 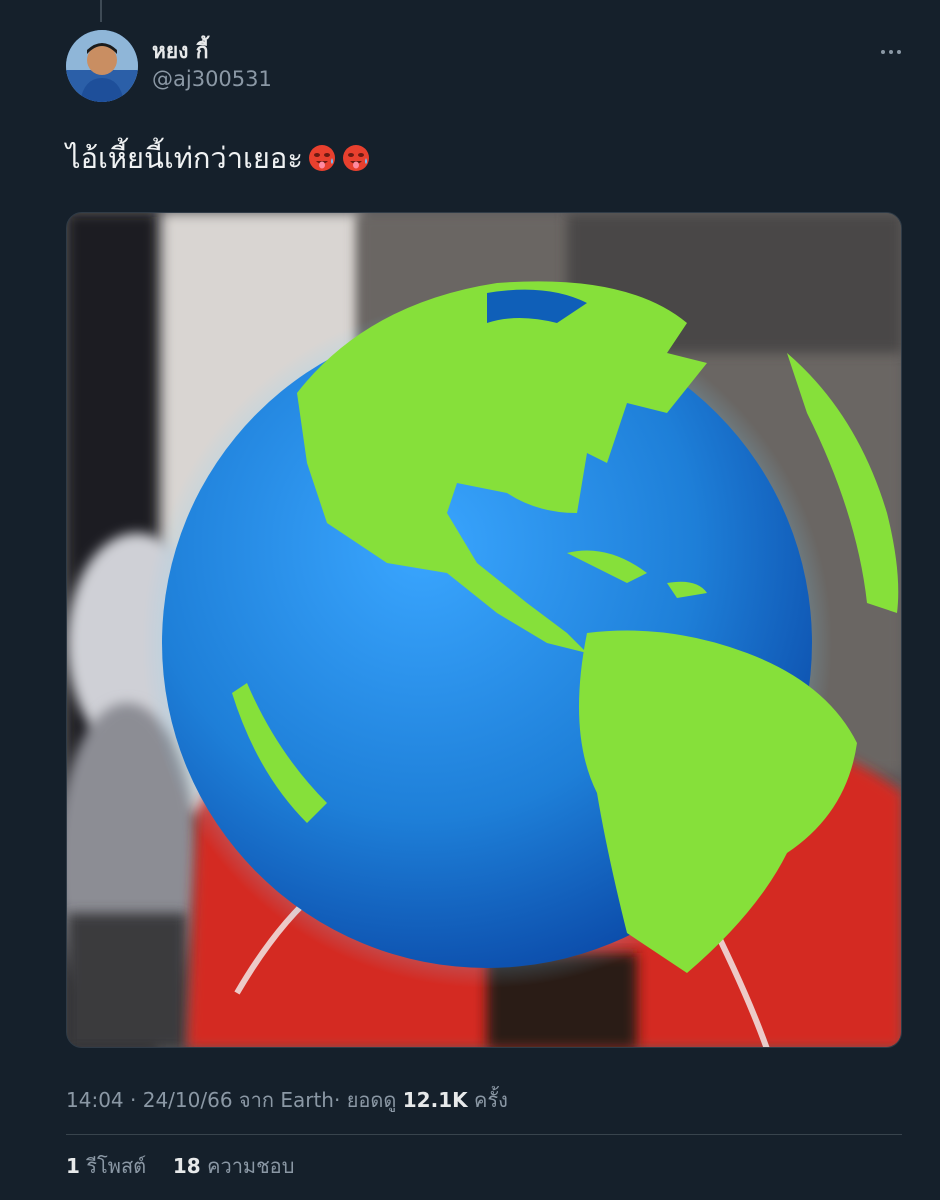 I want to click on likes-stat: 18 ความชอบ, so click(x=234, y=1166).